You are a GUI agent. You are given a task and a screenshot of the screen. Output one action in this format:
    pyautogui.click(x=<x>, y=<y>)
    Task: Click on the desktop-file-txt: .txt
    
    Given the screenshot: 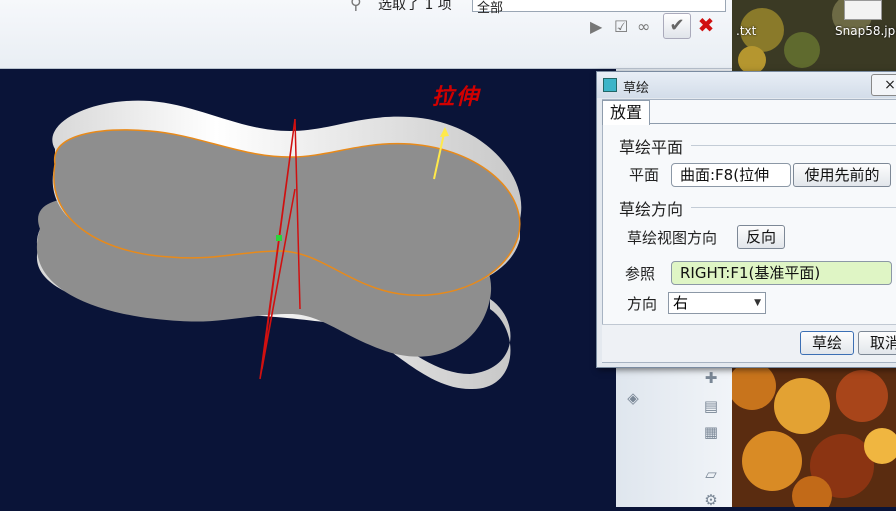 What is the action you would take?
    pyautogui.click(x=746, y=31)
    